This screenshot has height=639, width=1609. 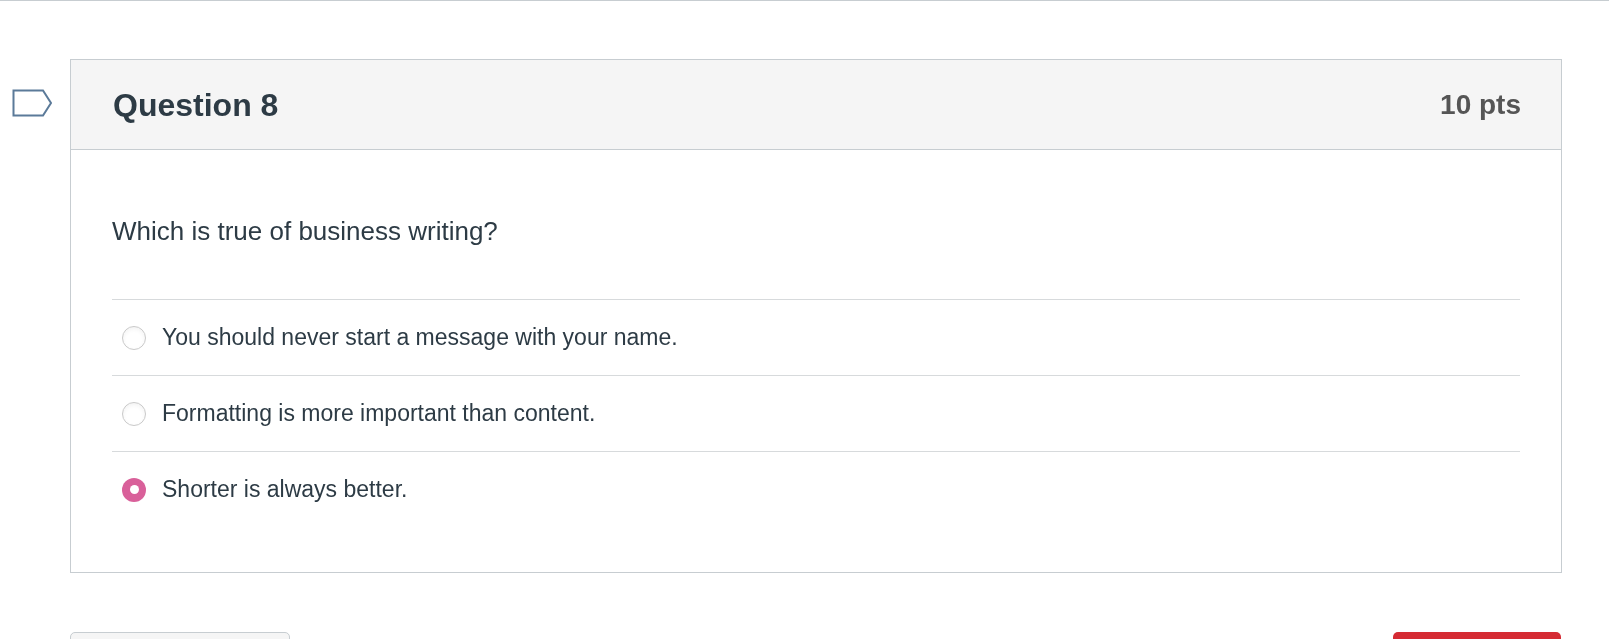 I want to click on question-text: Which is true of business writing?, so click(x=305, y=231).